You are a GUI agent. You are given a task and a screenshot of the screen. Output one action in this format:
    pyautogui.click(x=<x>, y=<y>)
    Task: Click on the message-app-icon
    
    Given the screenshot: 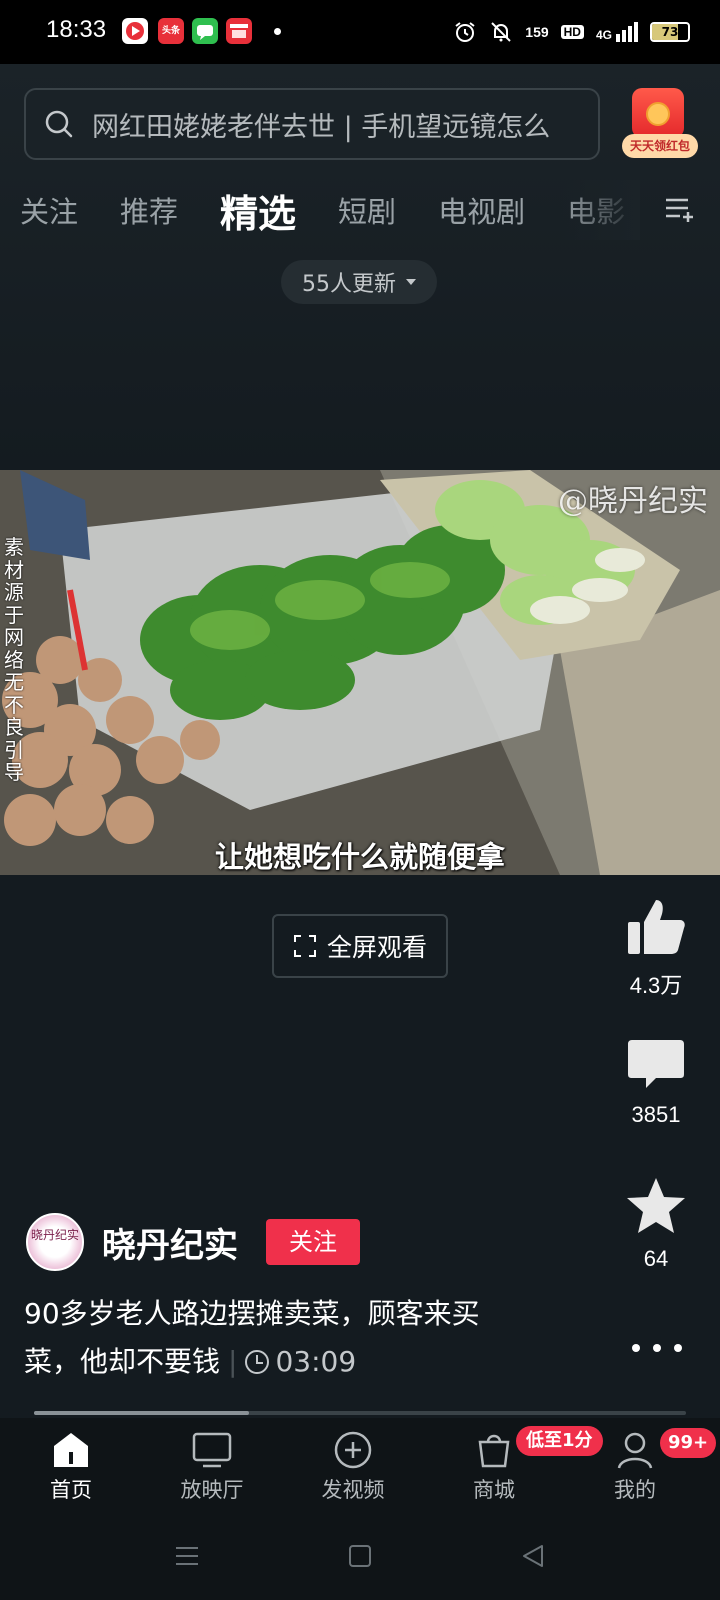 What is the action you would take?
    pyautogui.click(x=205, y=31)
    